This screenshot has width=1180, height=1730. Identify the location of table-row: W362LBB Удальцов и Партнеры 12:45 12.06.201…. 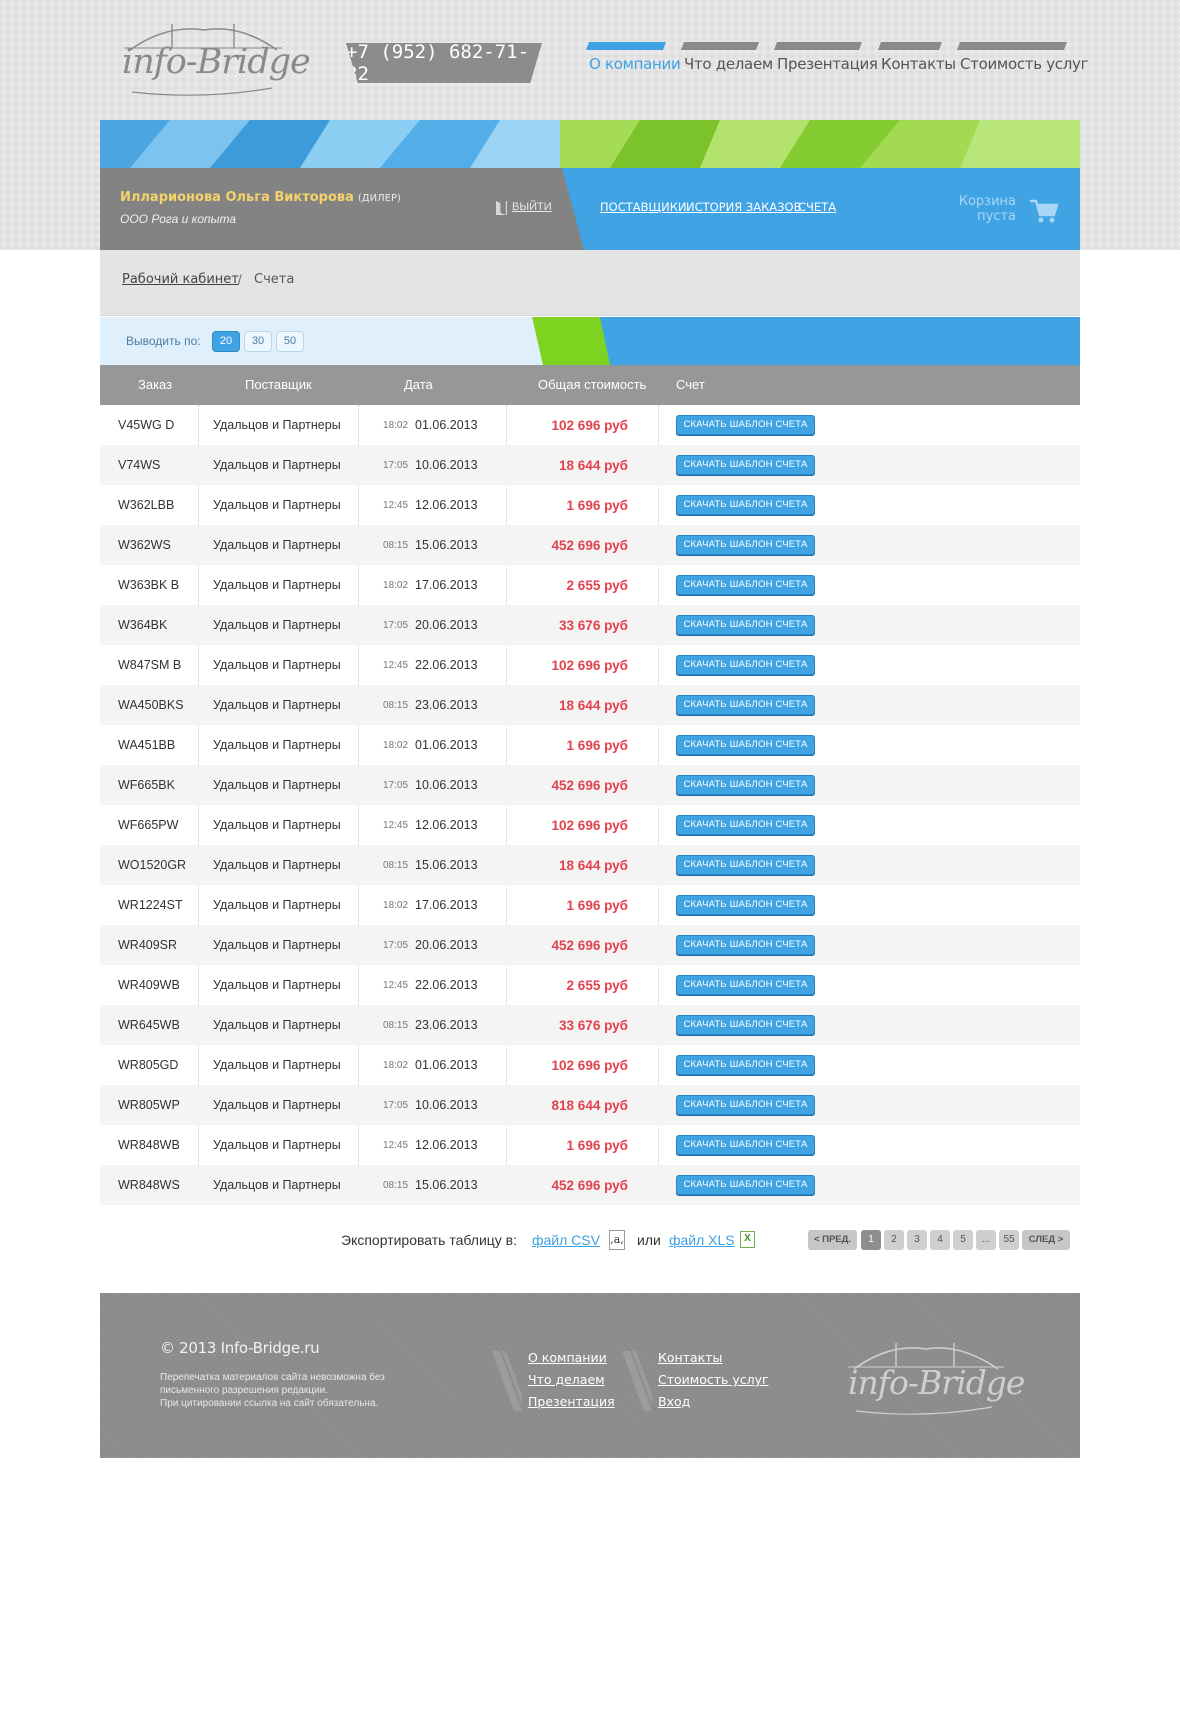
(590, 505).